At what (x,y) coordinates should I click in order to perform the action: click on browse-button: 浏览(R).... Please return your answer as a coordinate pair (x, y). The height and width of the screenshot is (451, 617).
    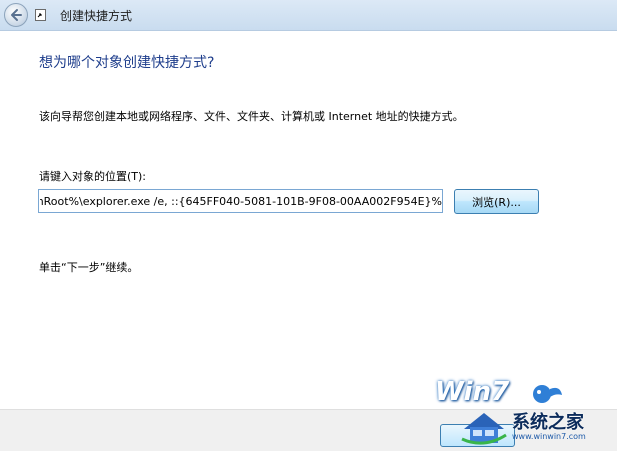
    Looking at the image, I should click on (496, 201).